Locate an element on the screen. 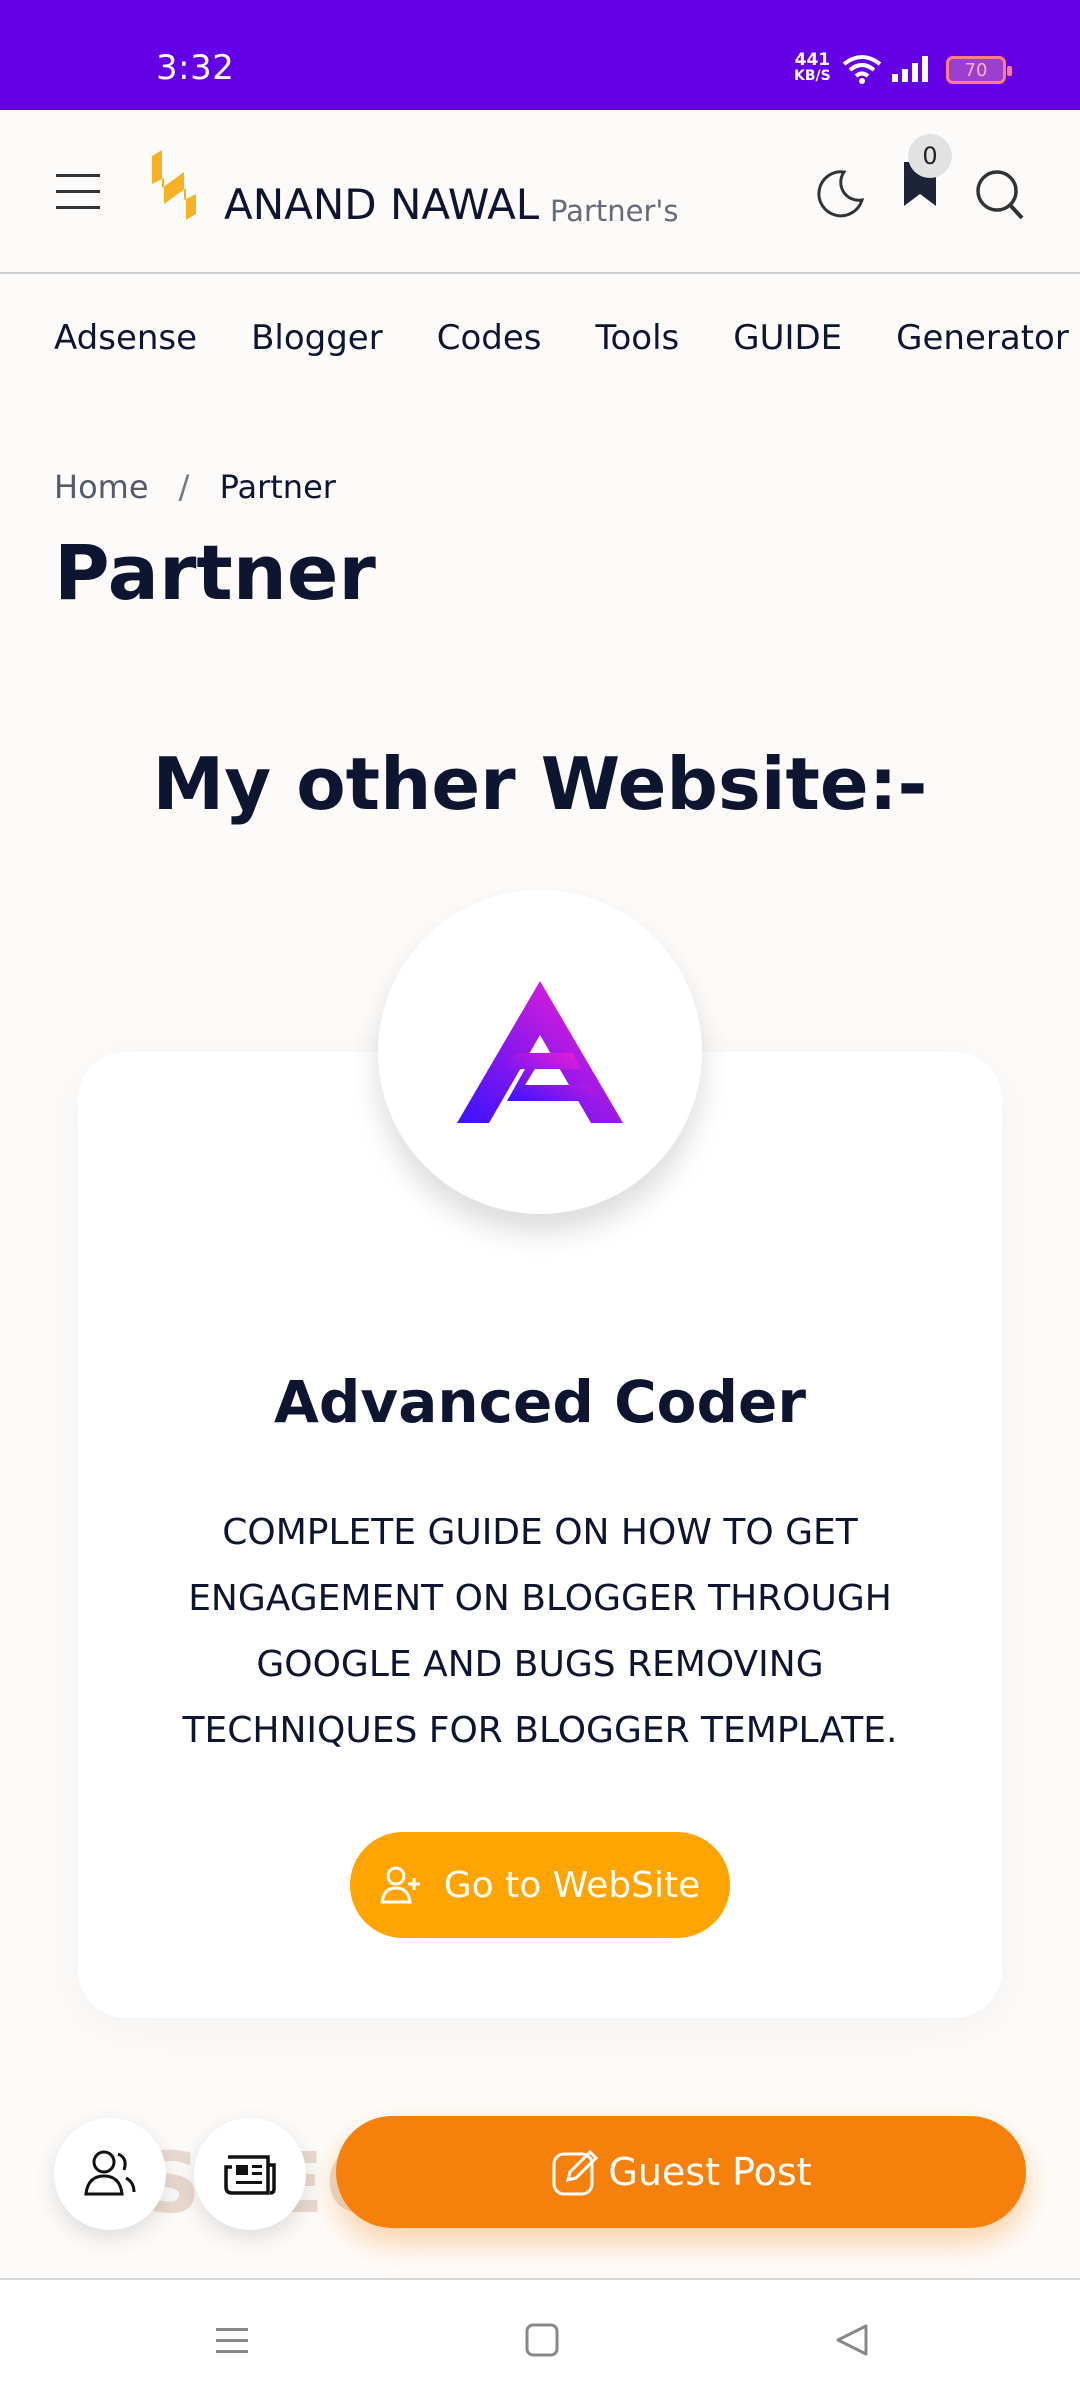 The image size is (1080, 2400). breadcrumb-current: Partner is located at coordinates (277, 487).